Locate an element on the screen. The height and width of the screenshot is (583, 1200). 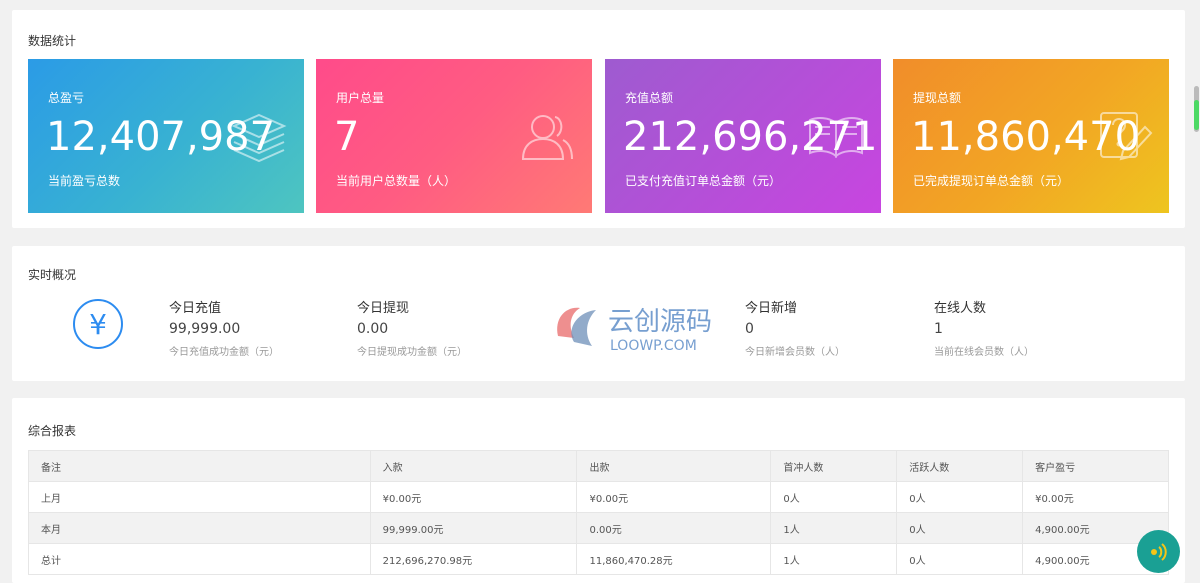
sound-icon is located at coordinates (1158, 551).